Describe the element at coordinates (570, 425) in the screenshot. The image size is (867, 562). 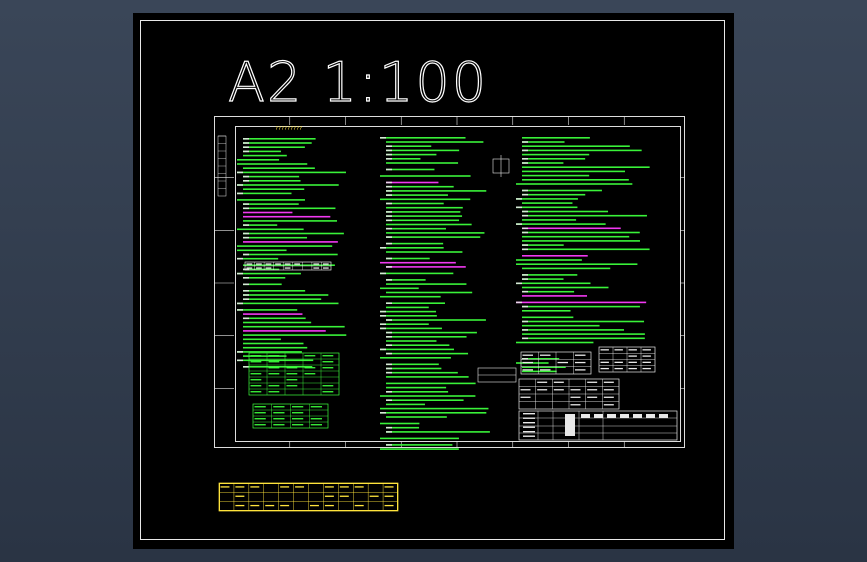
I see `company-logo` at that location.